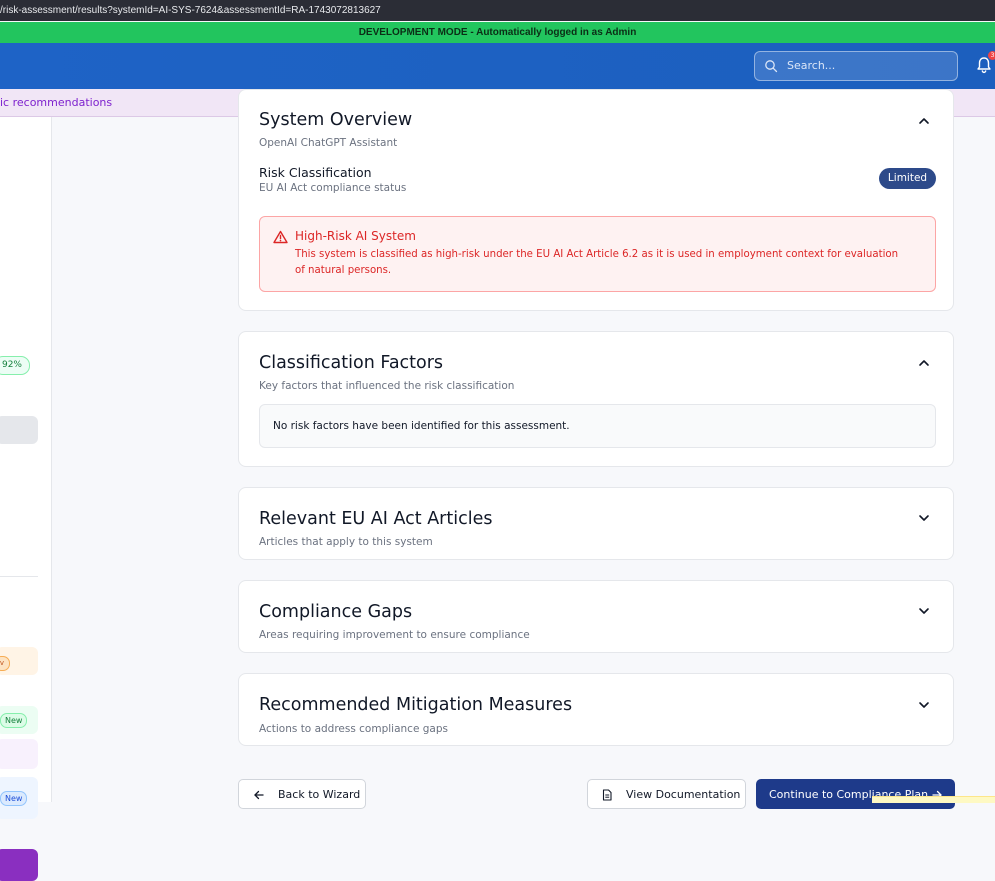 The width and height of the screenshot is (995, 881). I want to click on document-icon, so click(607, 795).